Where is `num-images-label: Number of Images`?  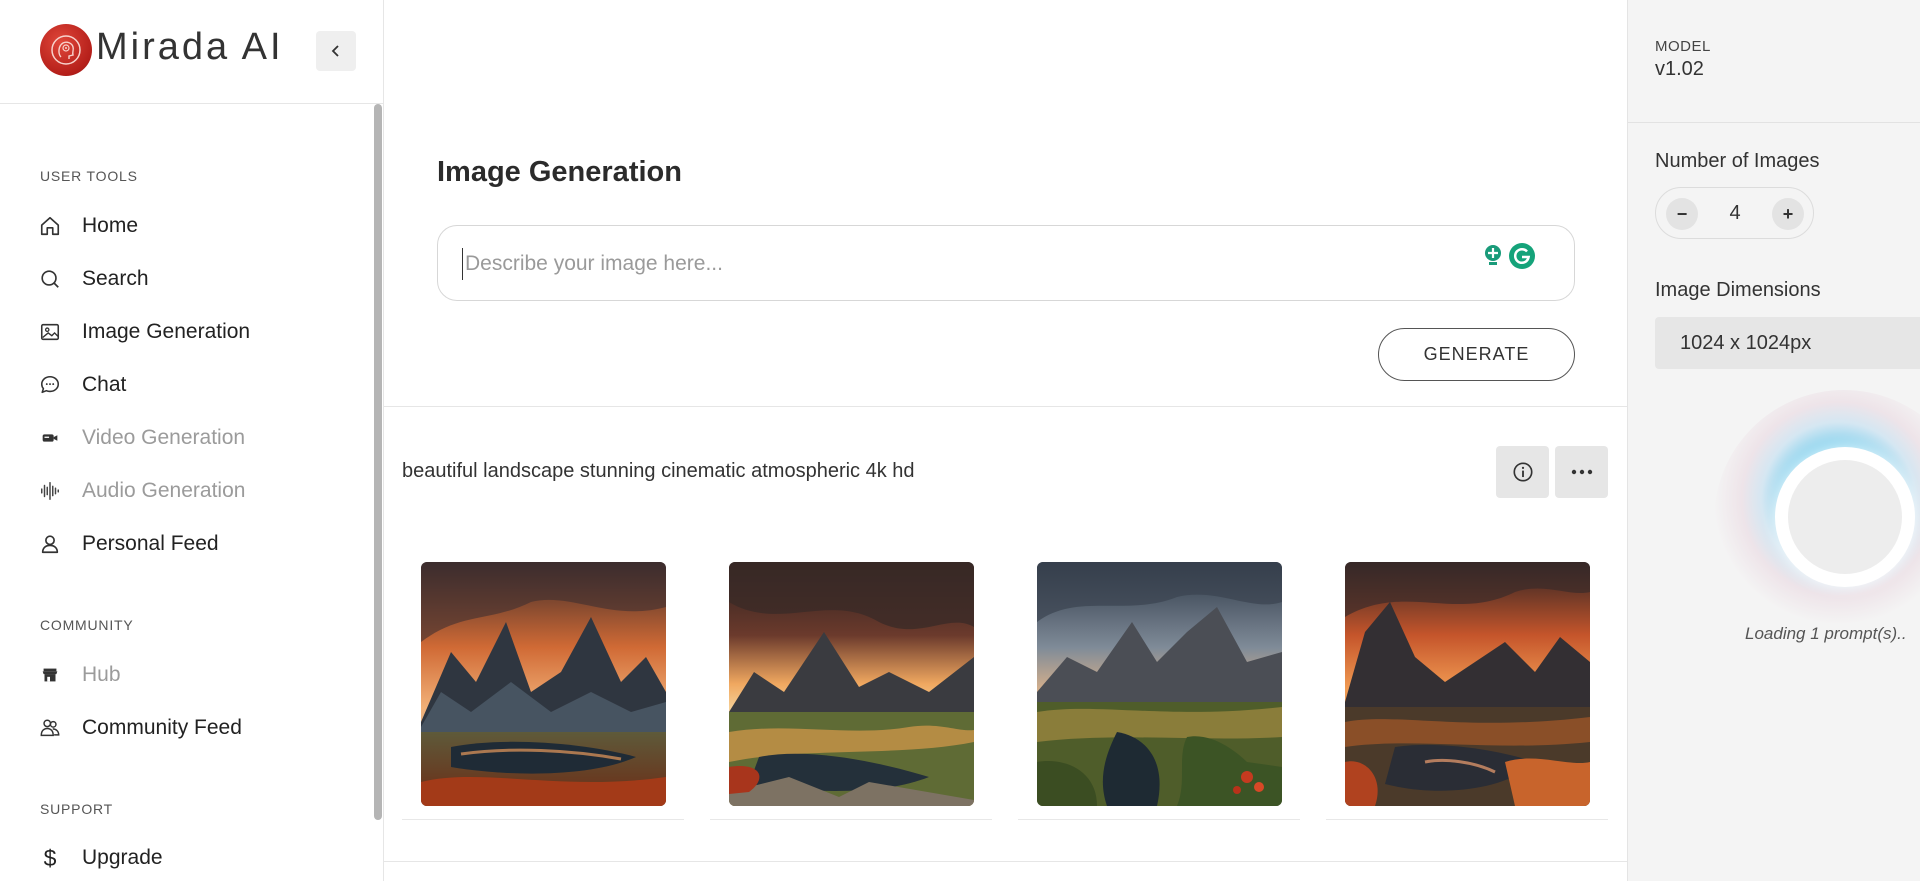 num-images-label: Number of Images is located at coordinates (1737, 161).